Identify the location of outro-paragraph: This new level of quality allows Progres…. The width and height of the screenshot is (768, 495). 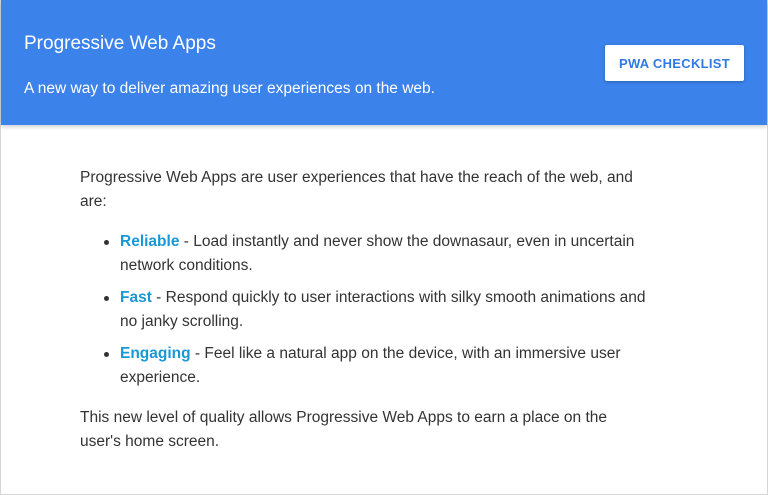
(343, 429).